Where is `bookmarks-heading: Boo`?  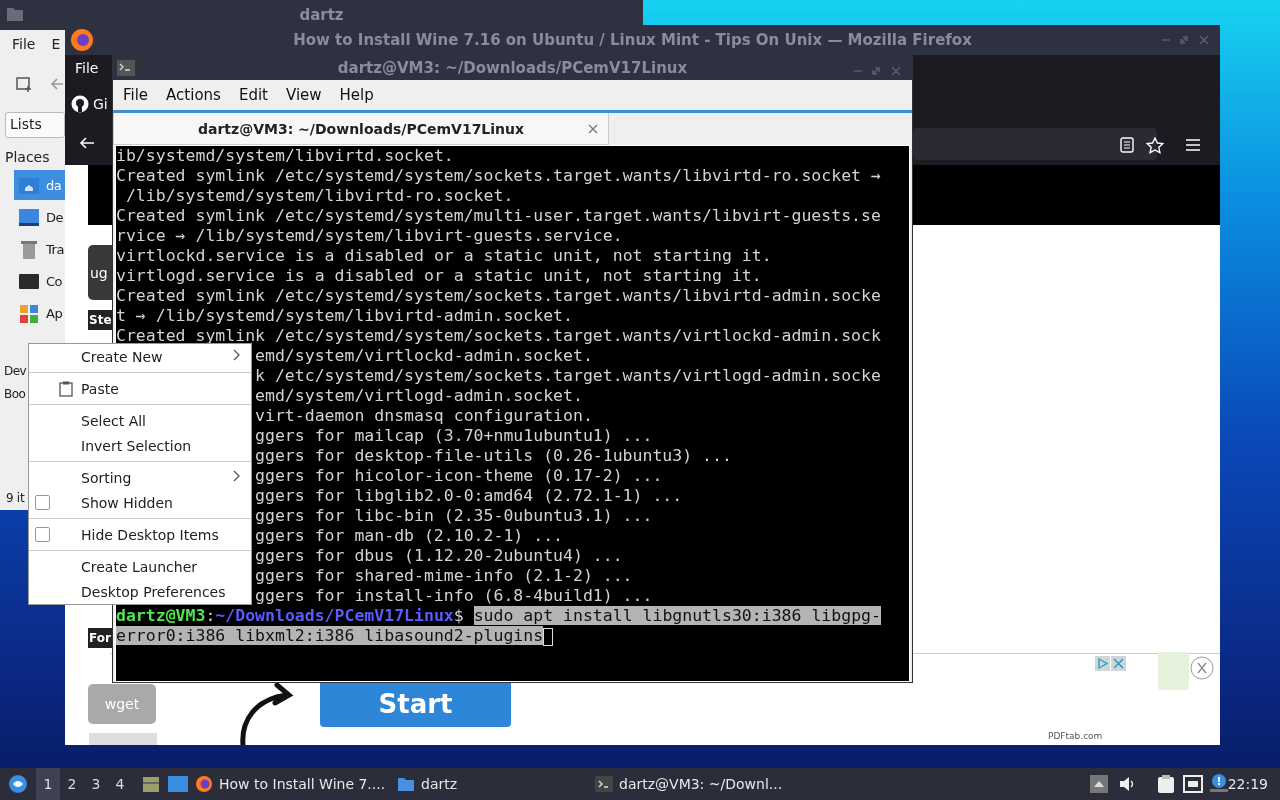
bookmarks-heading: Boo is located at coordinates (15, 394).